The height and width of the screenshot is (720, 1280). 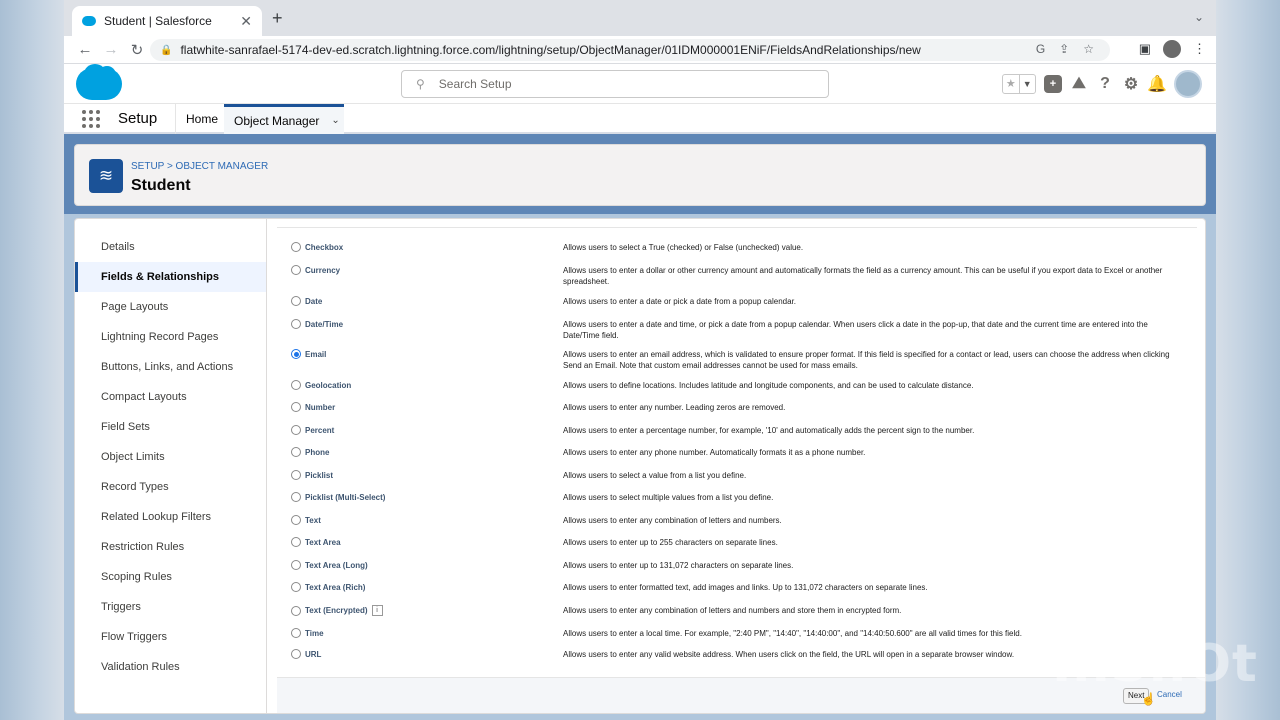 What do you see at coordinates (316, 542) in the screenshot?
I see `field-type-option: Text Area` at bounding box center [316, 542].